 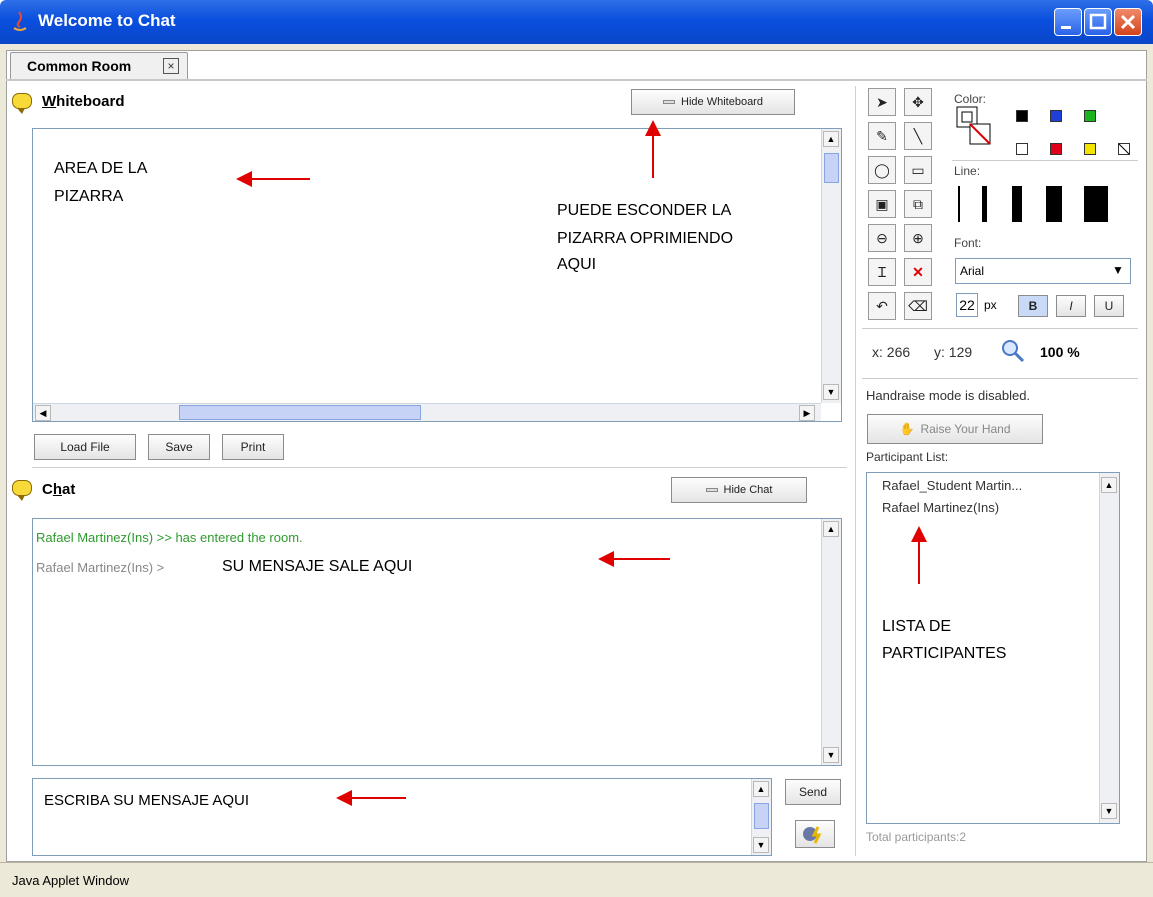 What do you see at coordinates (882, 306) in the screenshot?
I see `undo-icon: ↶` at bounding box center [882, 306].